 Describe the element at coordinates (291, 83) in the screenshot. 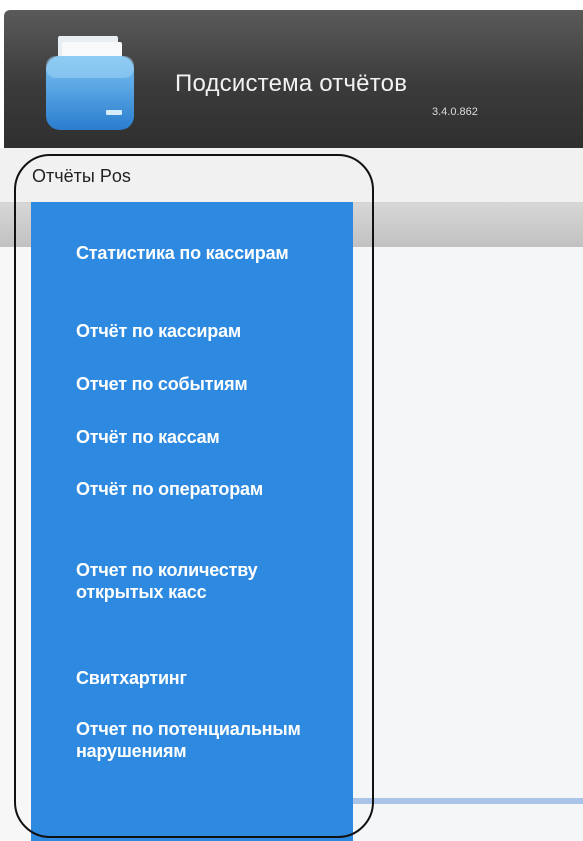

I see `app-title: Подсистема отчётов` at that location.